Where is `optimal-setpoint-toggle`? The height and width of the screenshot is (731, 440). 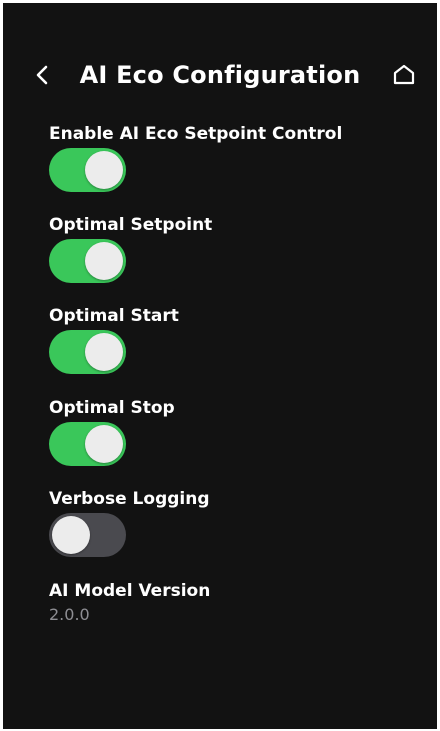 optimal-setpoint-toggle is located at coordinates (87, 261).